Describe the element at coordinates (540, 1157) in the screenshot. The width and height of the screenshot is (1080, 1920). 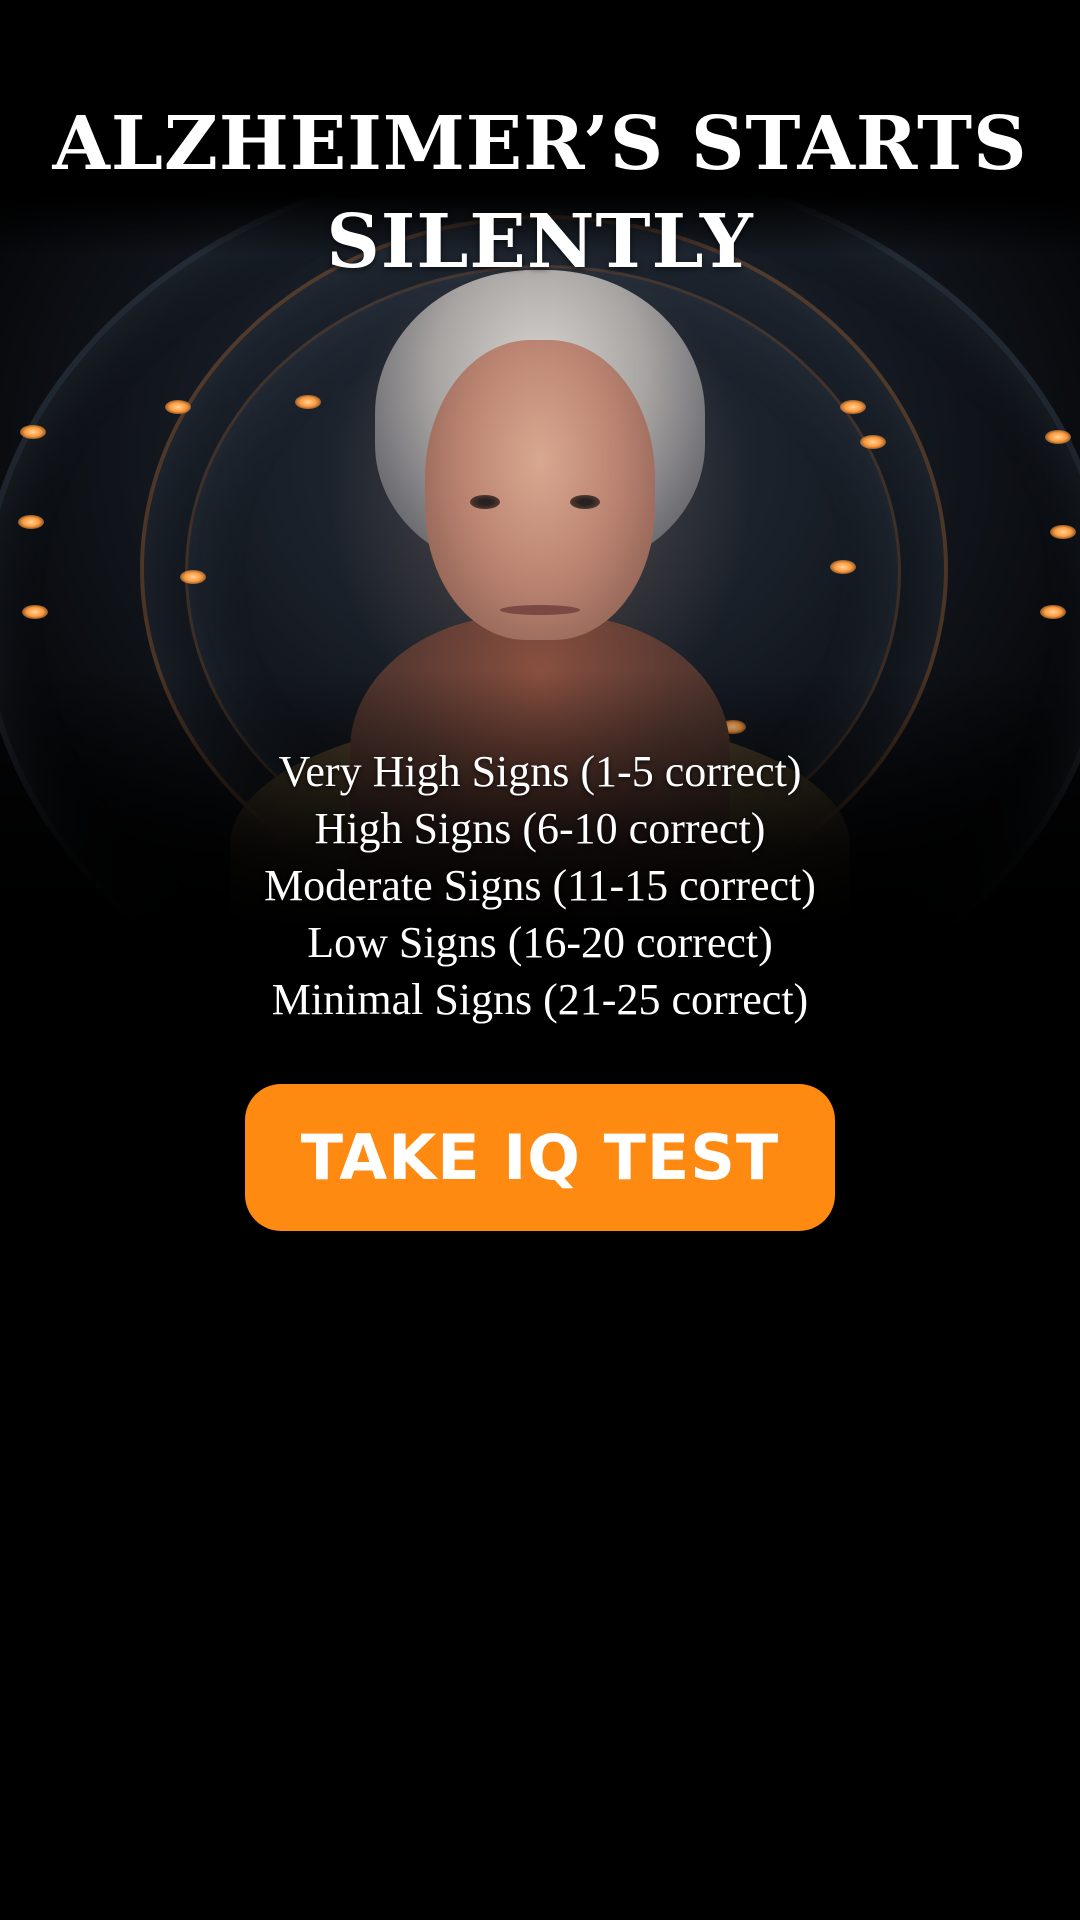
I see `take-iq-test-button: TAKE IQ TEST` at that location.